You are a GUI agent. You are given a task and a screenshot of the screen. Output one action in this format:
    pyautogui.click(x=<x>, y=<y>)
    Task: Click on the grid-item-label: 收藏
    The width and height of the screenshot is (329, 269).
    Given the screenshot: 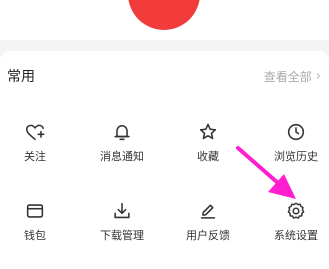 What is the action you would take?
    pyautogui.click(x=208, y=156)
    